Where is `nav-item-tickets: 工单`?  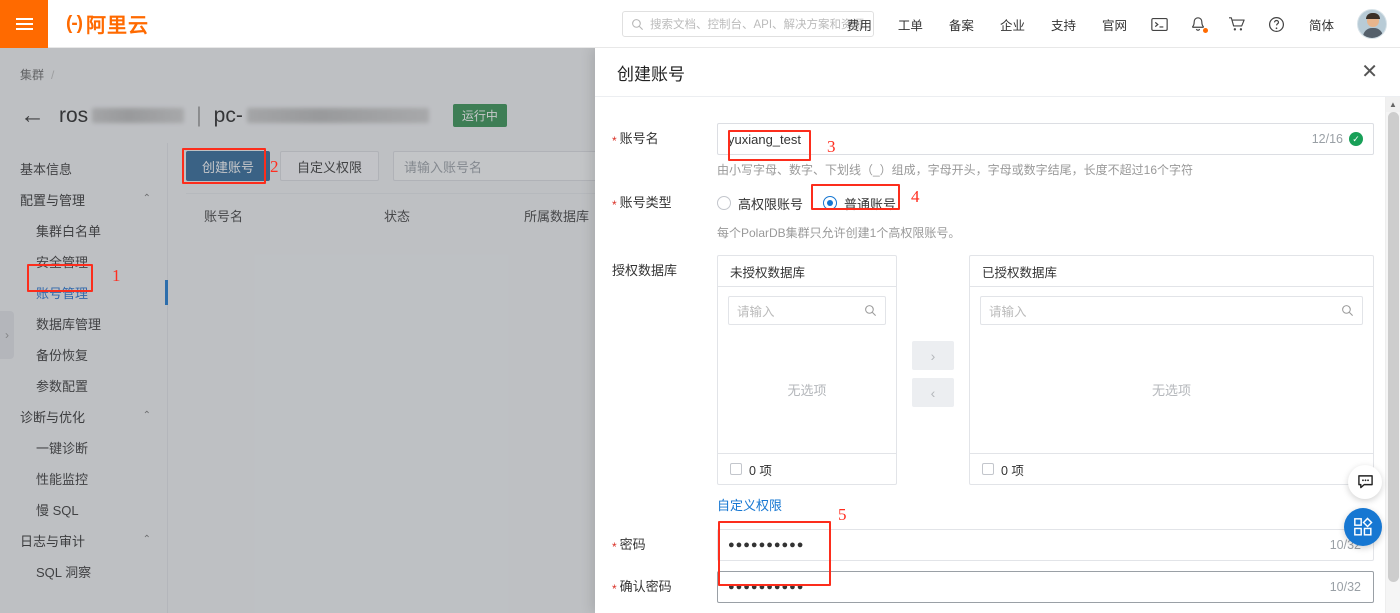
nav-item-tickets: 工单 is located at coordinates (910, 24).